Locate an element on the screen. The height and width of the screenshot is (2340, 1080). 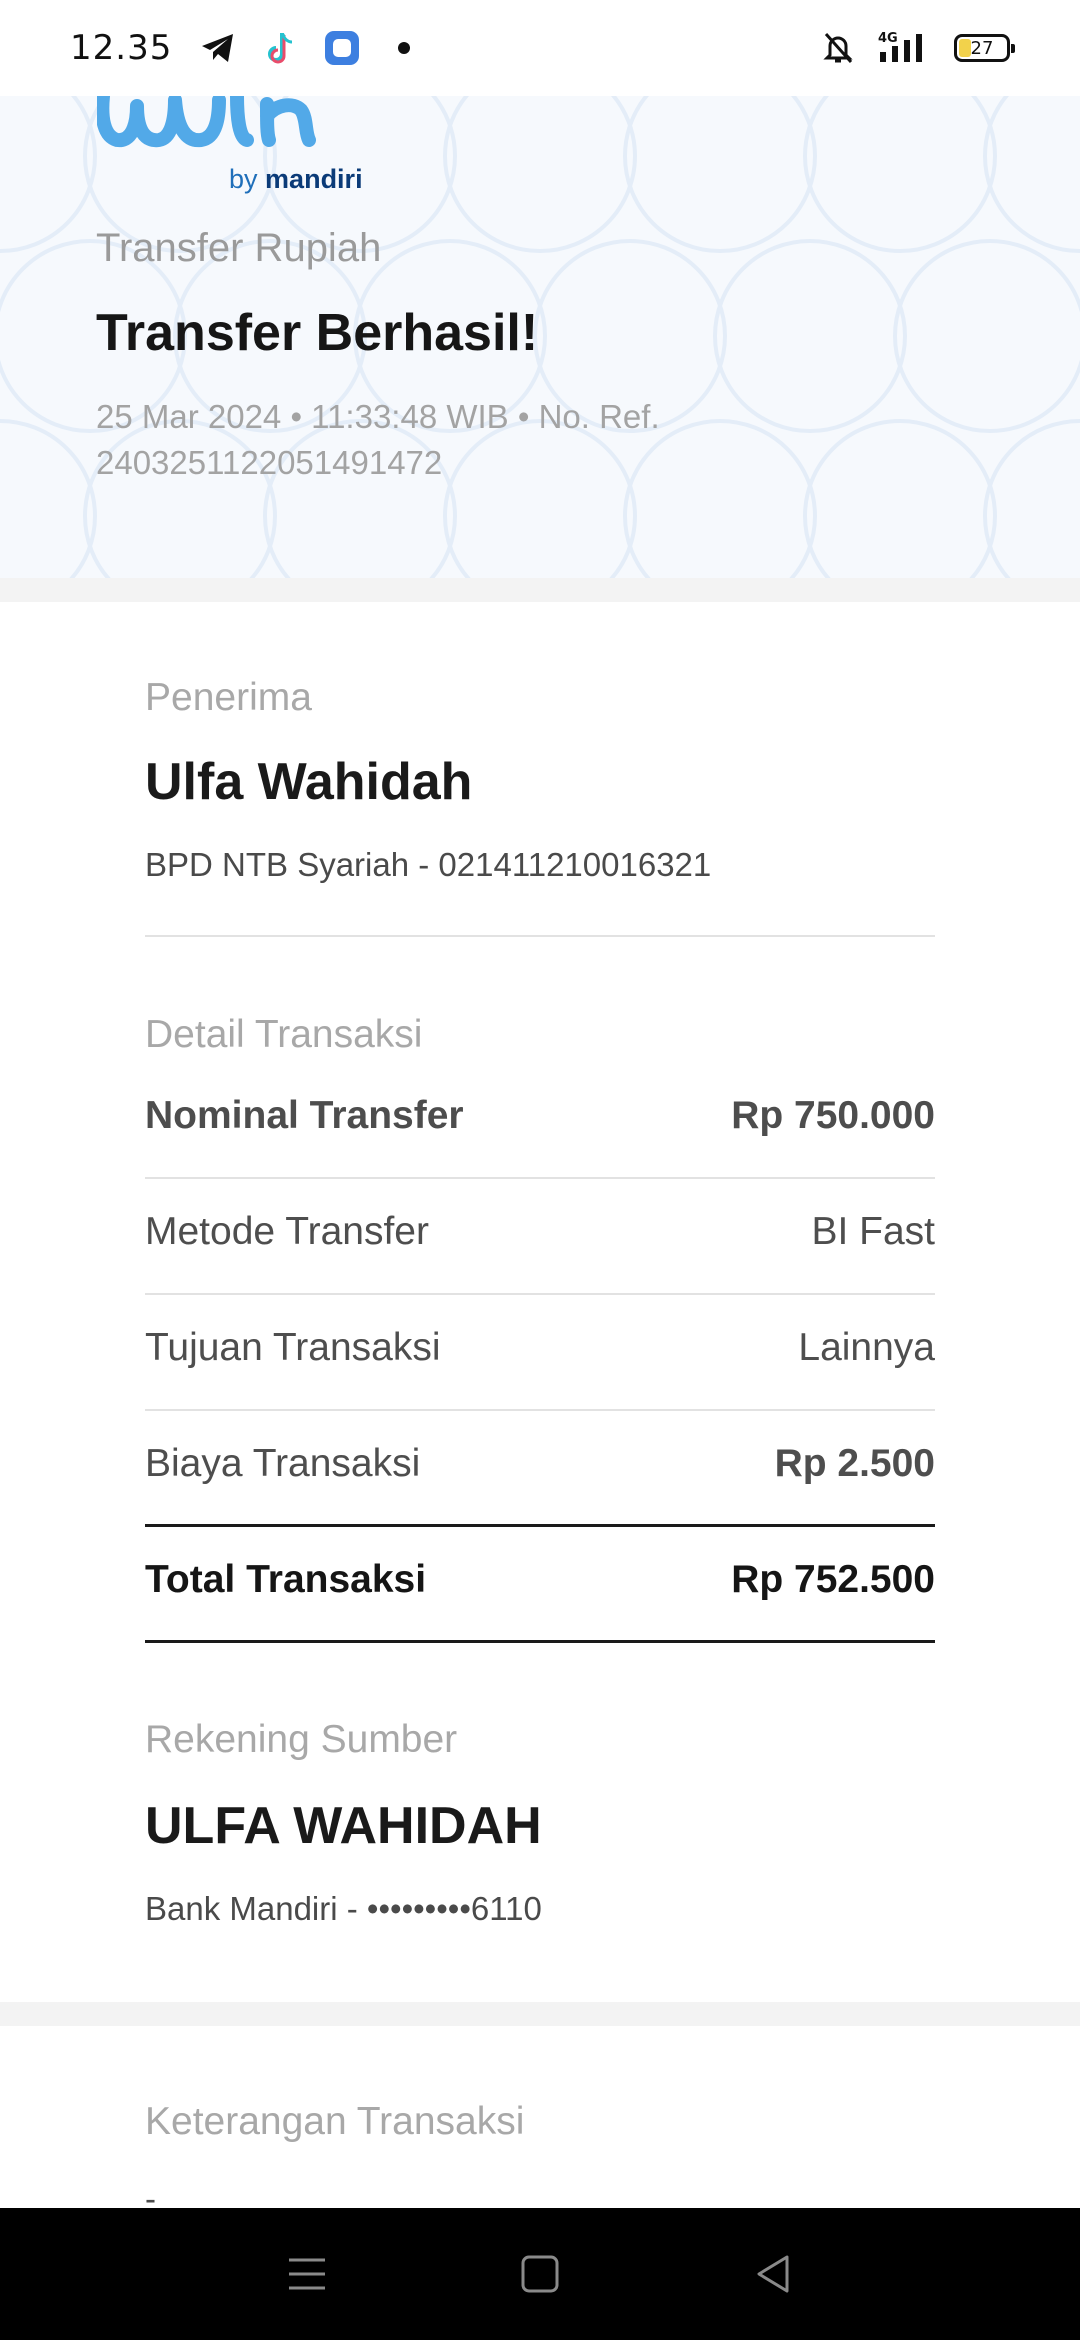
details-label: Detail Transaksi is located at coordinates (284, 1034).